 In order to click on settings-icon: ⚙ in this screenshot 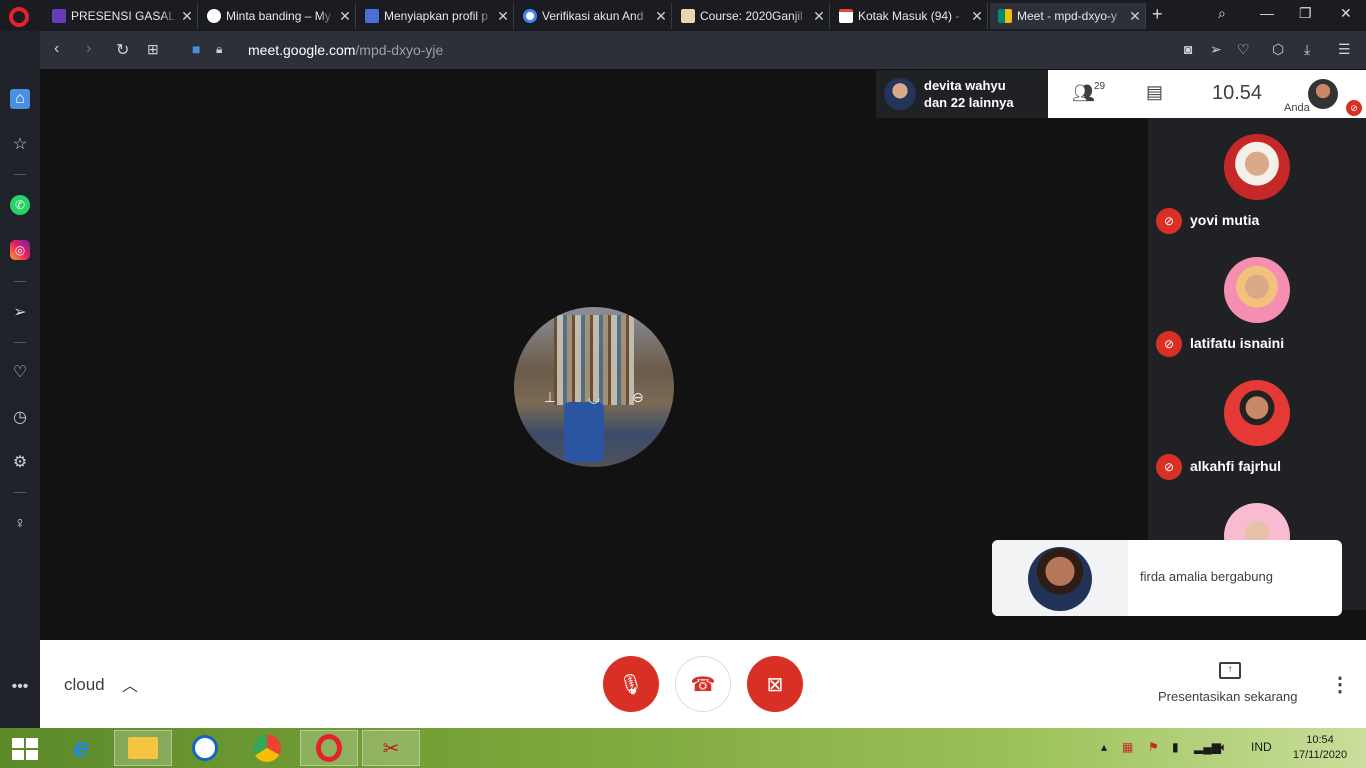, I will do `click(20, 462)`.